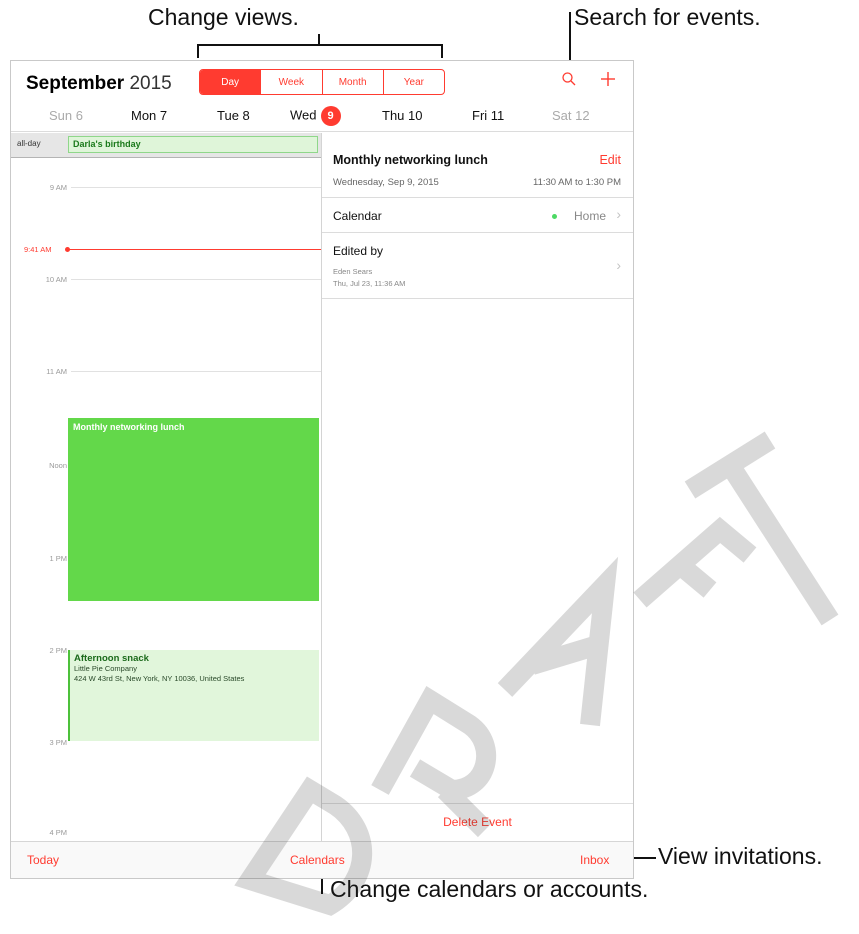  I want to click on calendar-row-value: Home, so click(589, 216).